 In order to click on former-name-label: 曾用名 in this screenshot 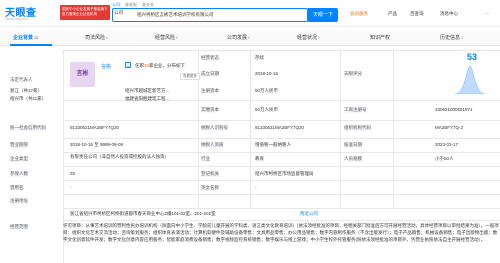, I will do `click(17, 188)`.